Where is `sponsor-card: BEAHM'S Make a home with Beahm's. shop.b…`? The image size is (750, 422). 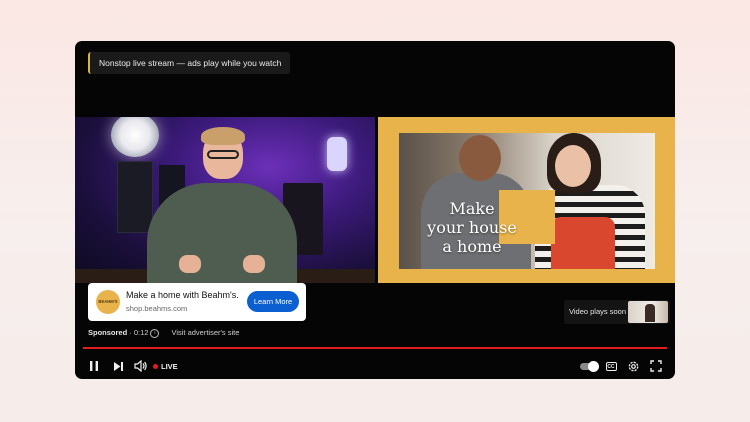 sponsor-card: BEAHM'S Make a home with Beahm's. shop.b… is located at coordinates (197, 302).